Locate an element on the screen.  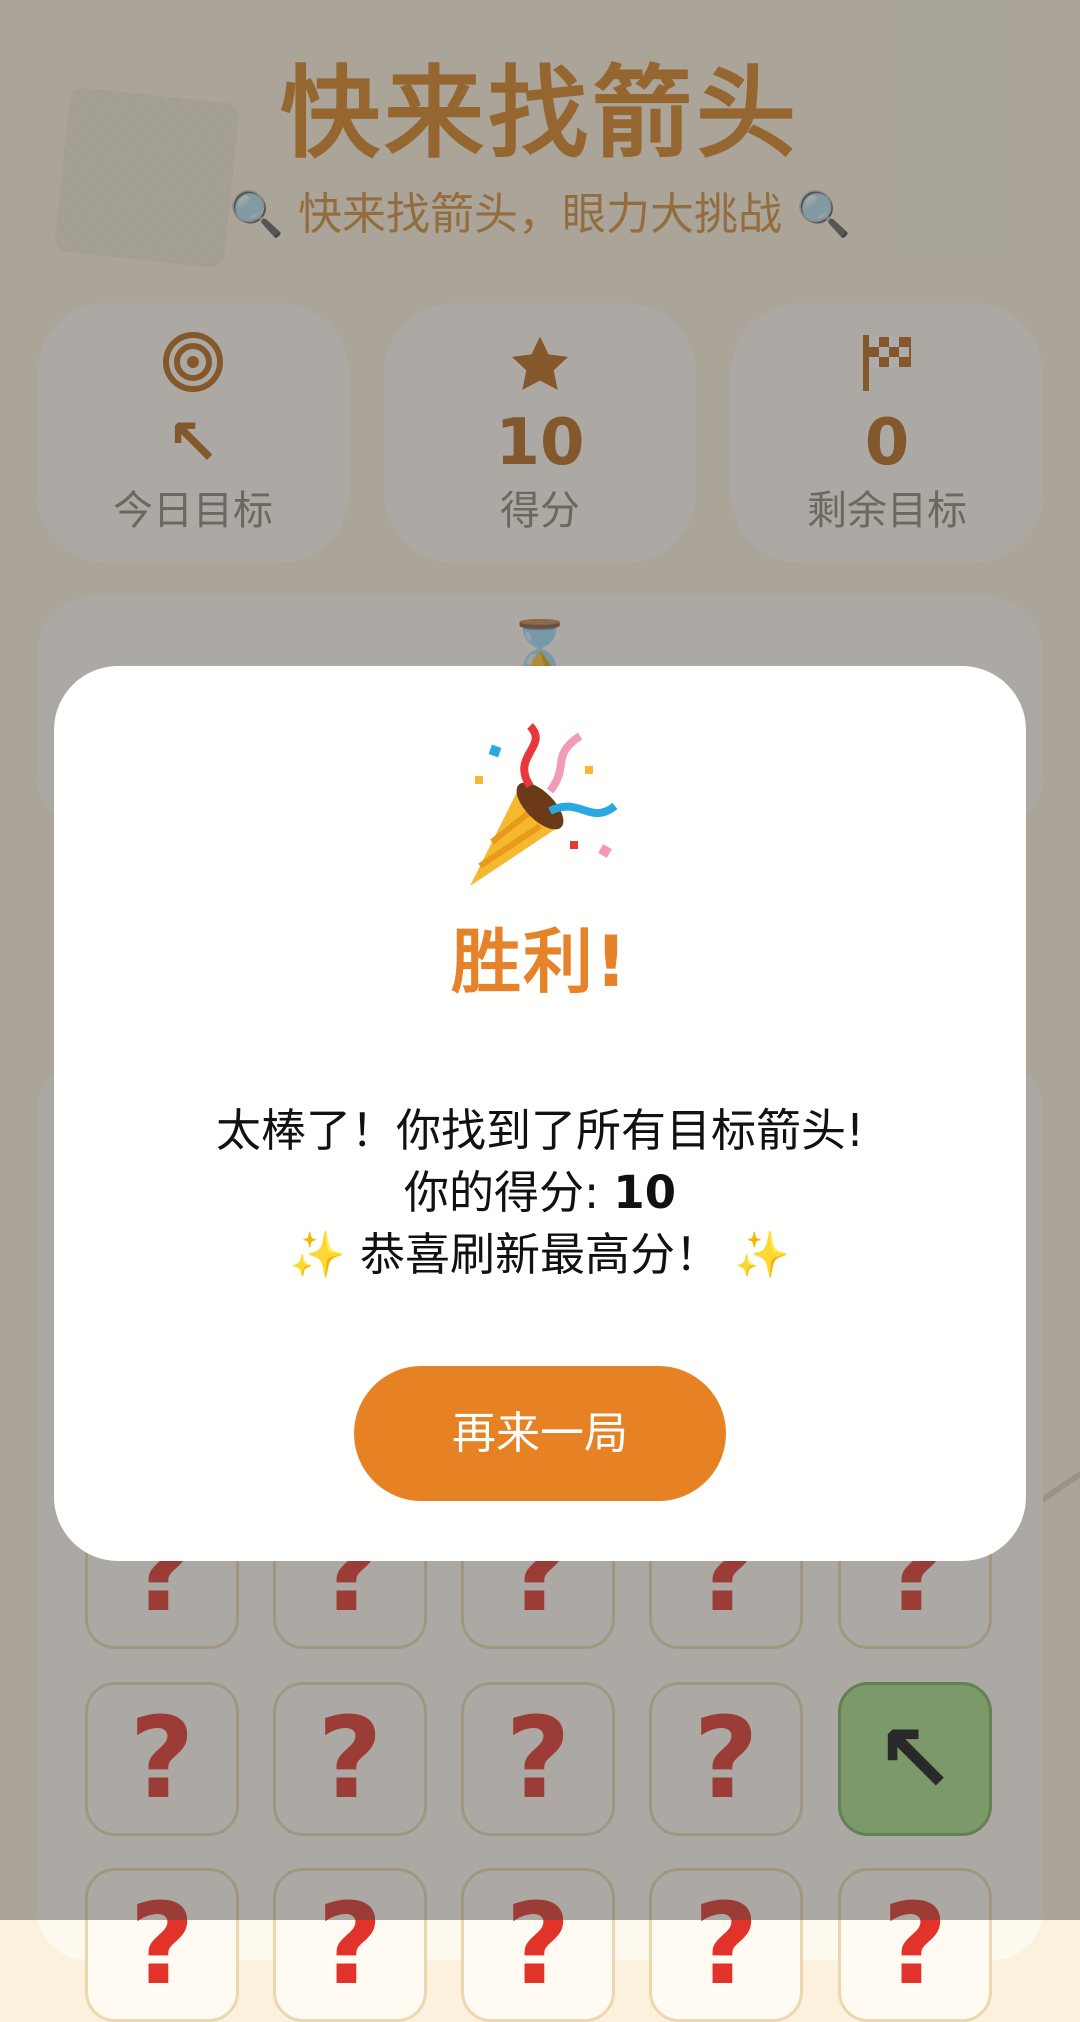
final-score-label: 你的得分: is located at coordinates (508, 1192).